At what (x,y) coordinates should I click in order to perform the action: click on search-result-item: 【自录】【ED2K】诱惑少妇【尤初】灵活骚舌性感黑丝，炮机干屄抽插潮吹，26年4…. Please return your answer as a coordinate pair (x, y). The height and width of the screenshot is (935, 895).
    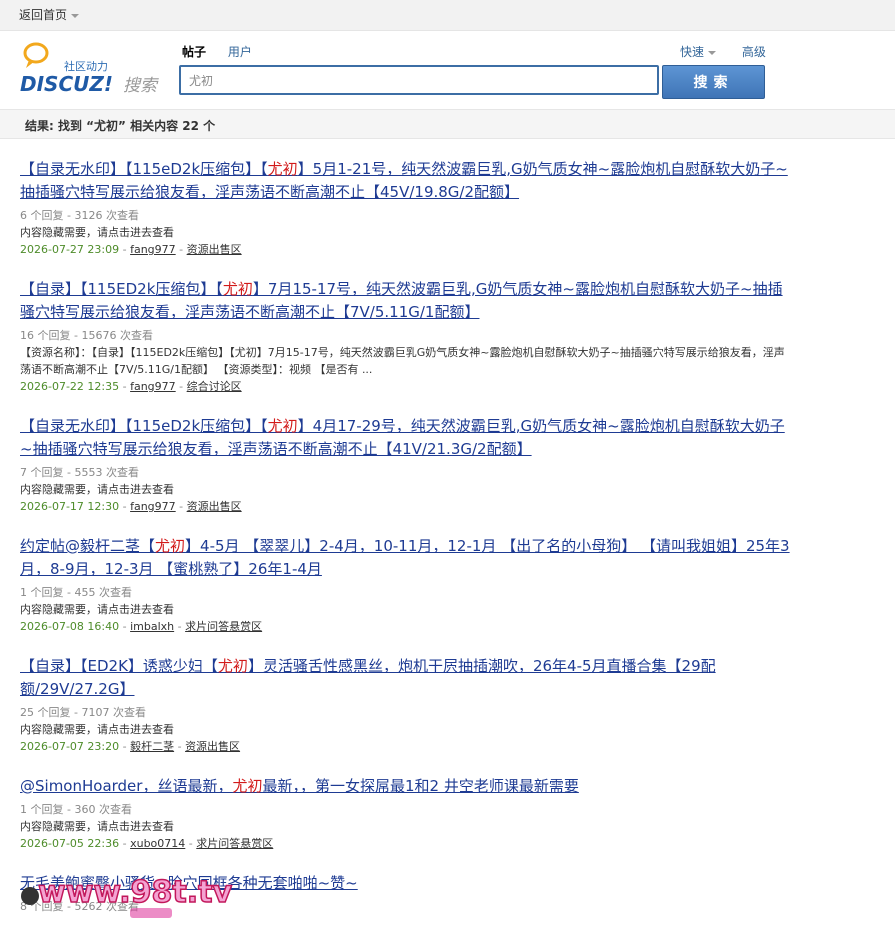
    Looking at the image, I should click on (405, 705).